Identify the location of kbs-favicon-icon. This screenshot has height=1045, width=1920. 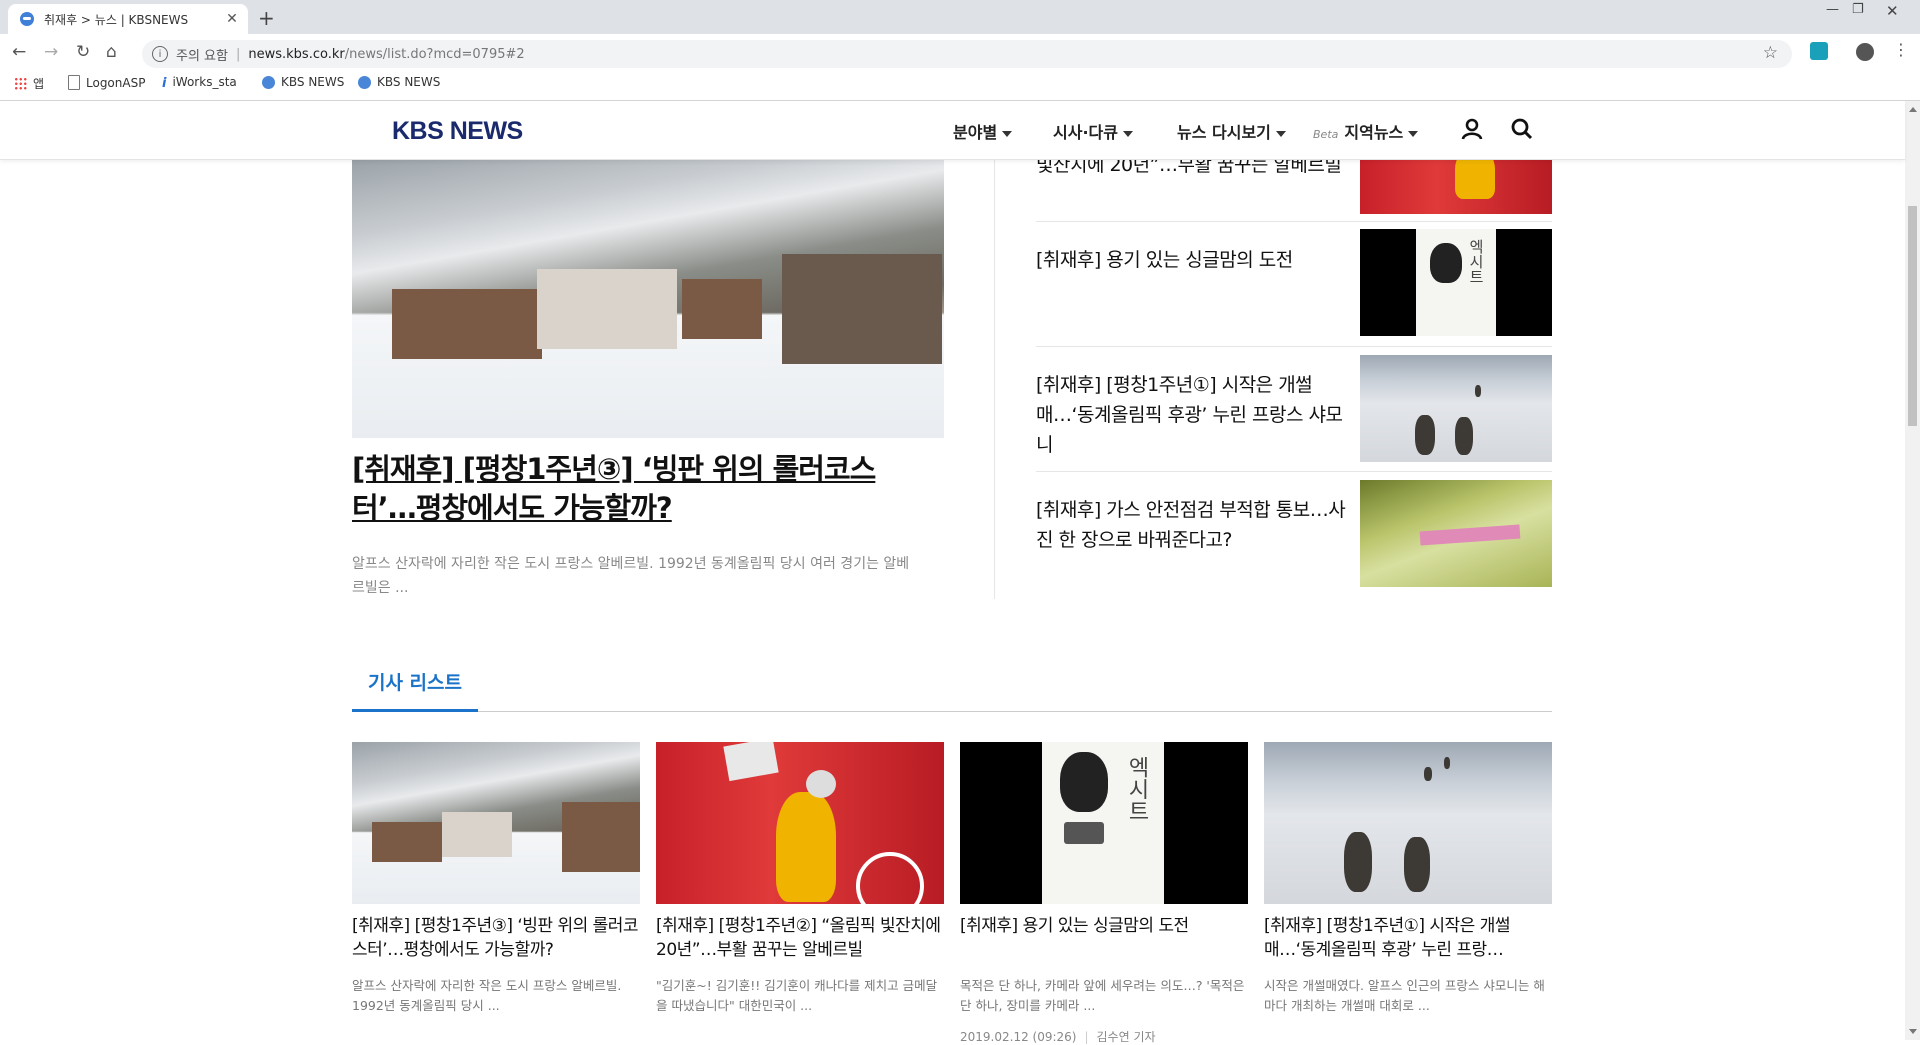
(27, 19).